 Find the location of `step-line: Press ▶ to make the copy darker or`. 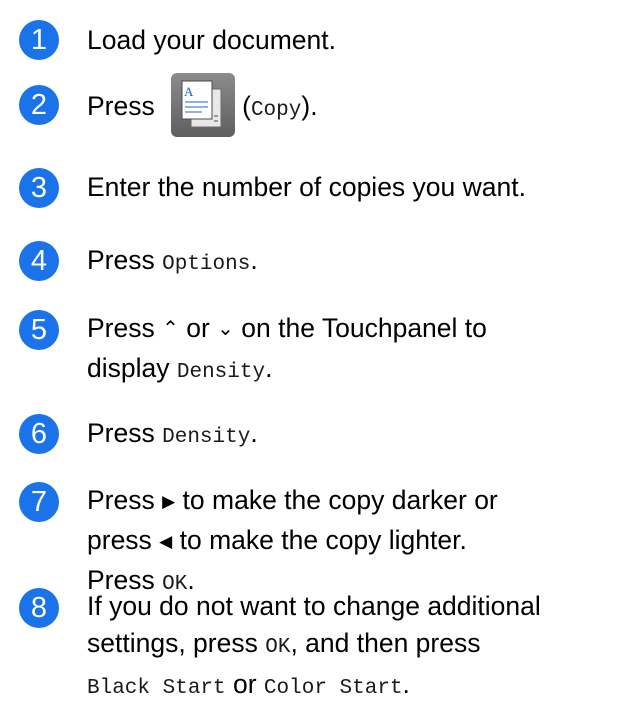

step-line: Press ▶ to make the copy darker or is located at coordinates (354, 502).